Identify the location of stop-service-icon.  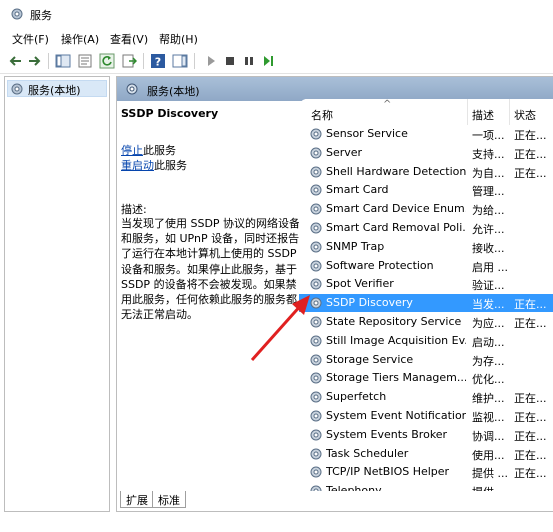
(230, 61).